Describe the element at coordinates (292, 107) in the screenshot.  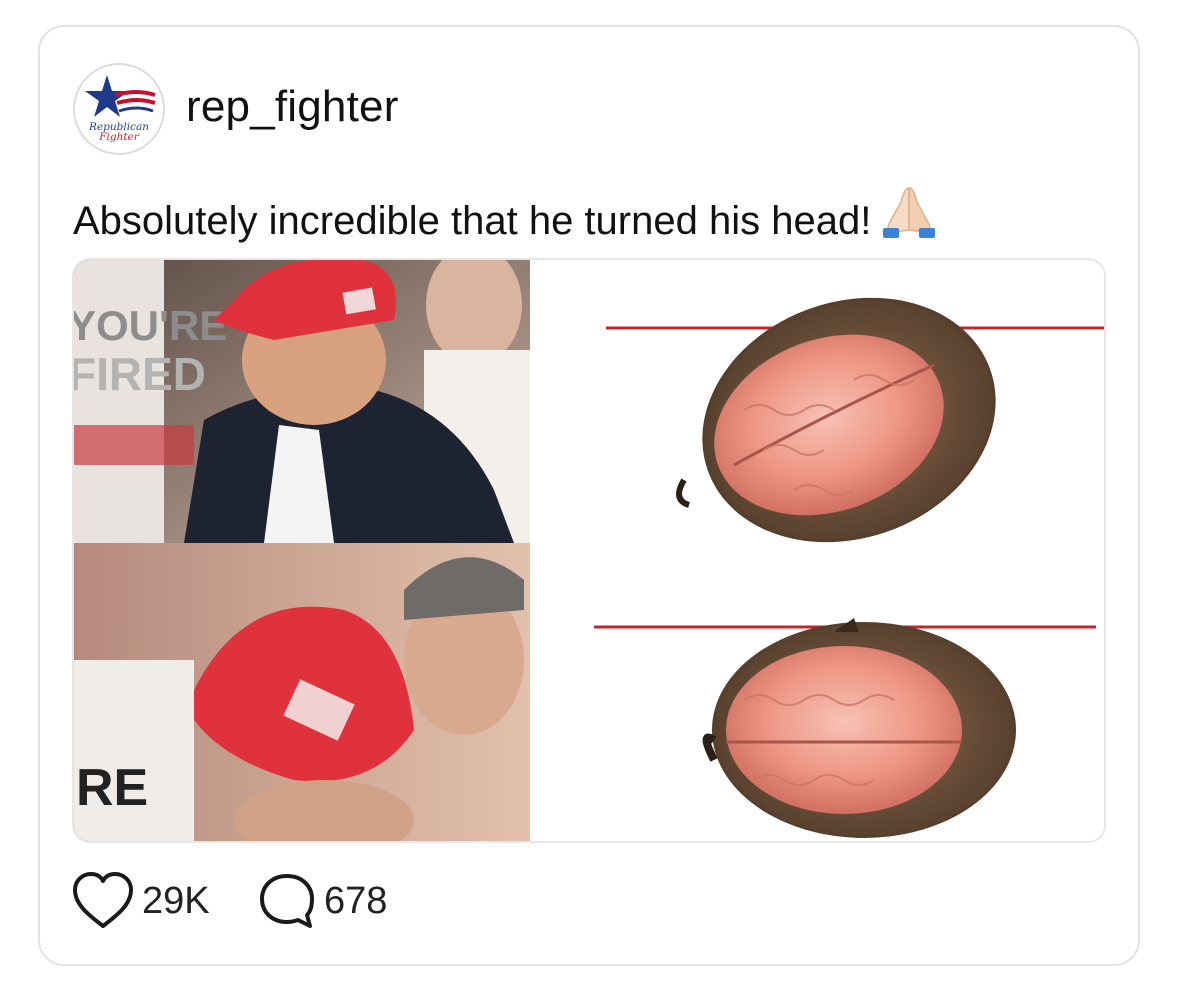
I see `username: rep_fighter` at that location.